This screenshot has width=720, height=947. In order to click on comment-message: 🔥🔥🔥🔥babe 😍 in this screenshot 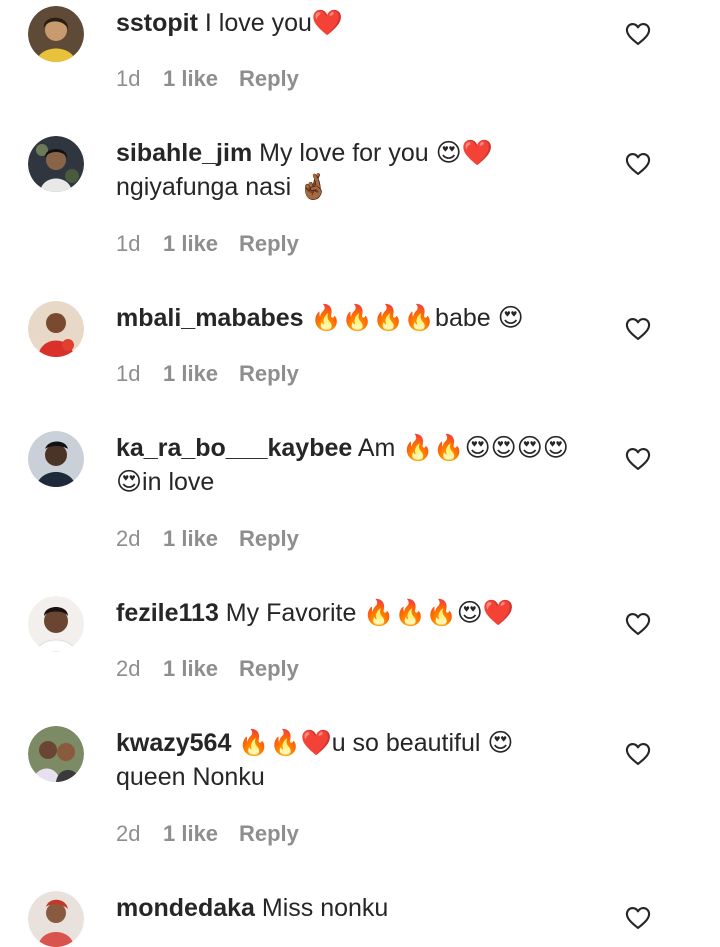, I will do `click(413, 318)`.